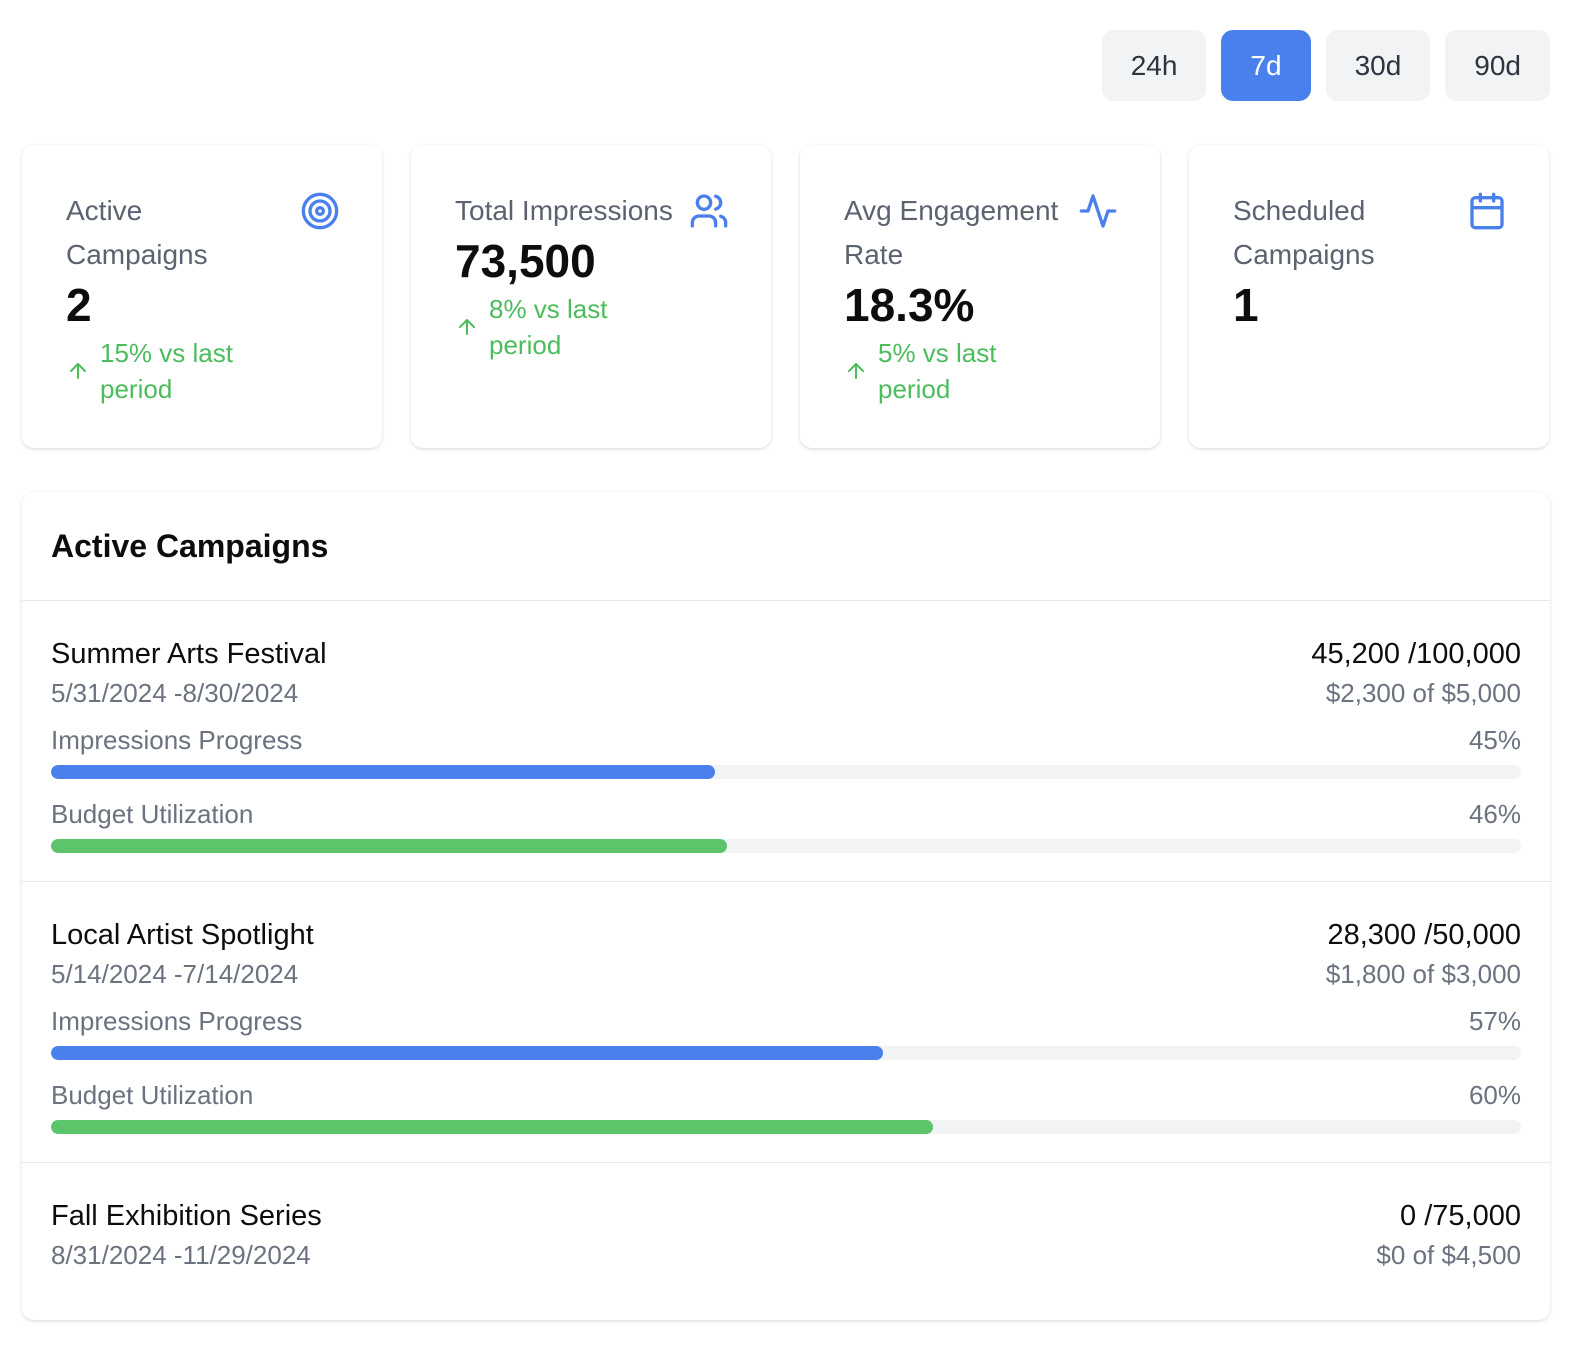  I want to click on panel-title: Active Campaigns, so click(786, 546).